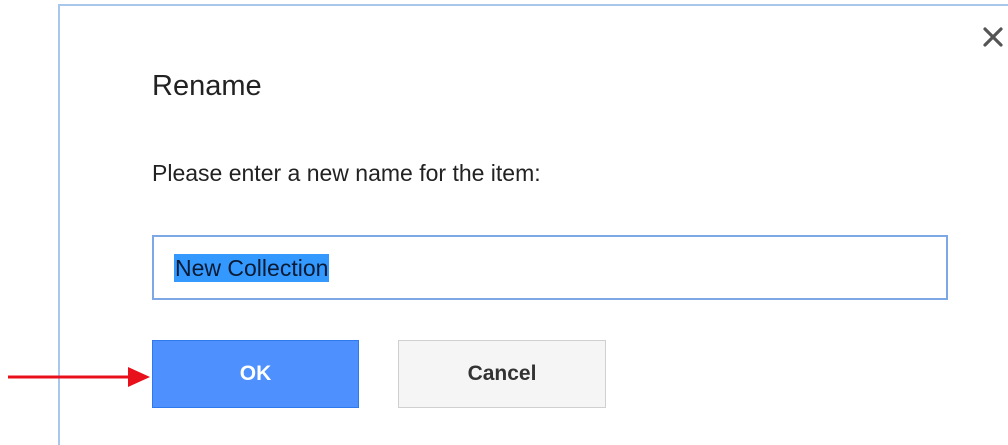 This screenshot has height=445, width=1008. I want to click on close-button, so click(993, 37).